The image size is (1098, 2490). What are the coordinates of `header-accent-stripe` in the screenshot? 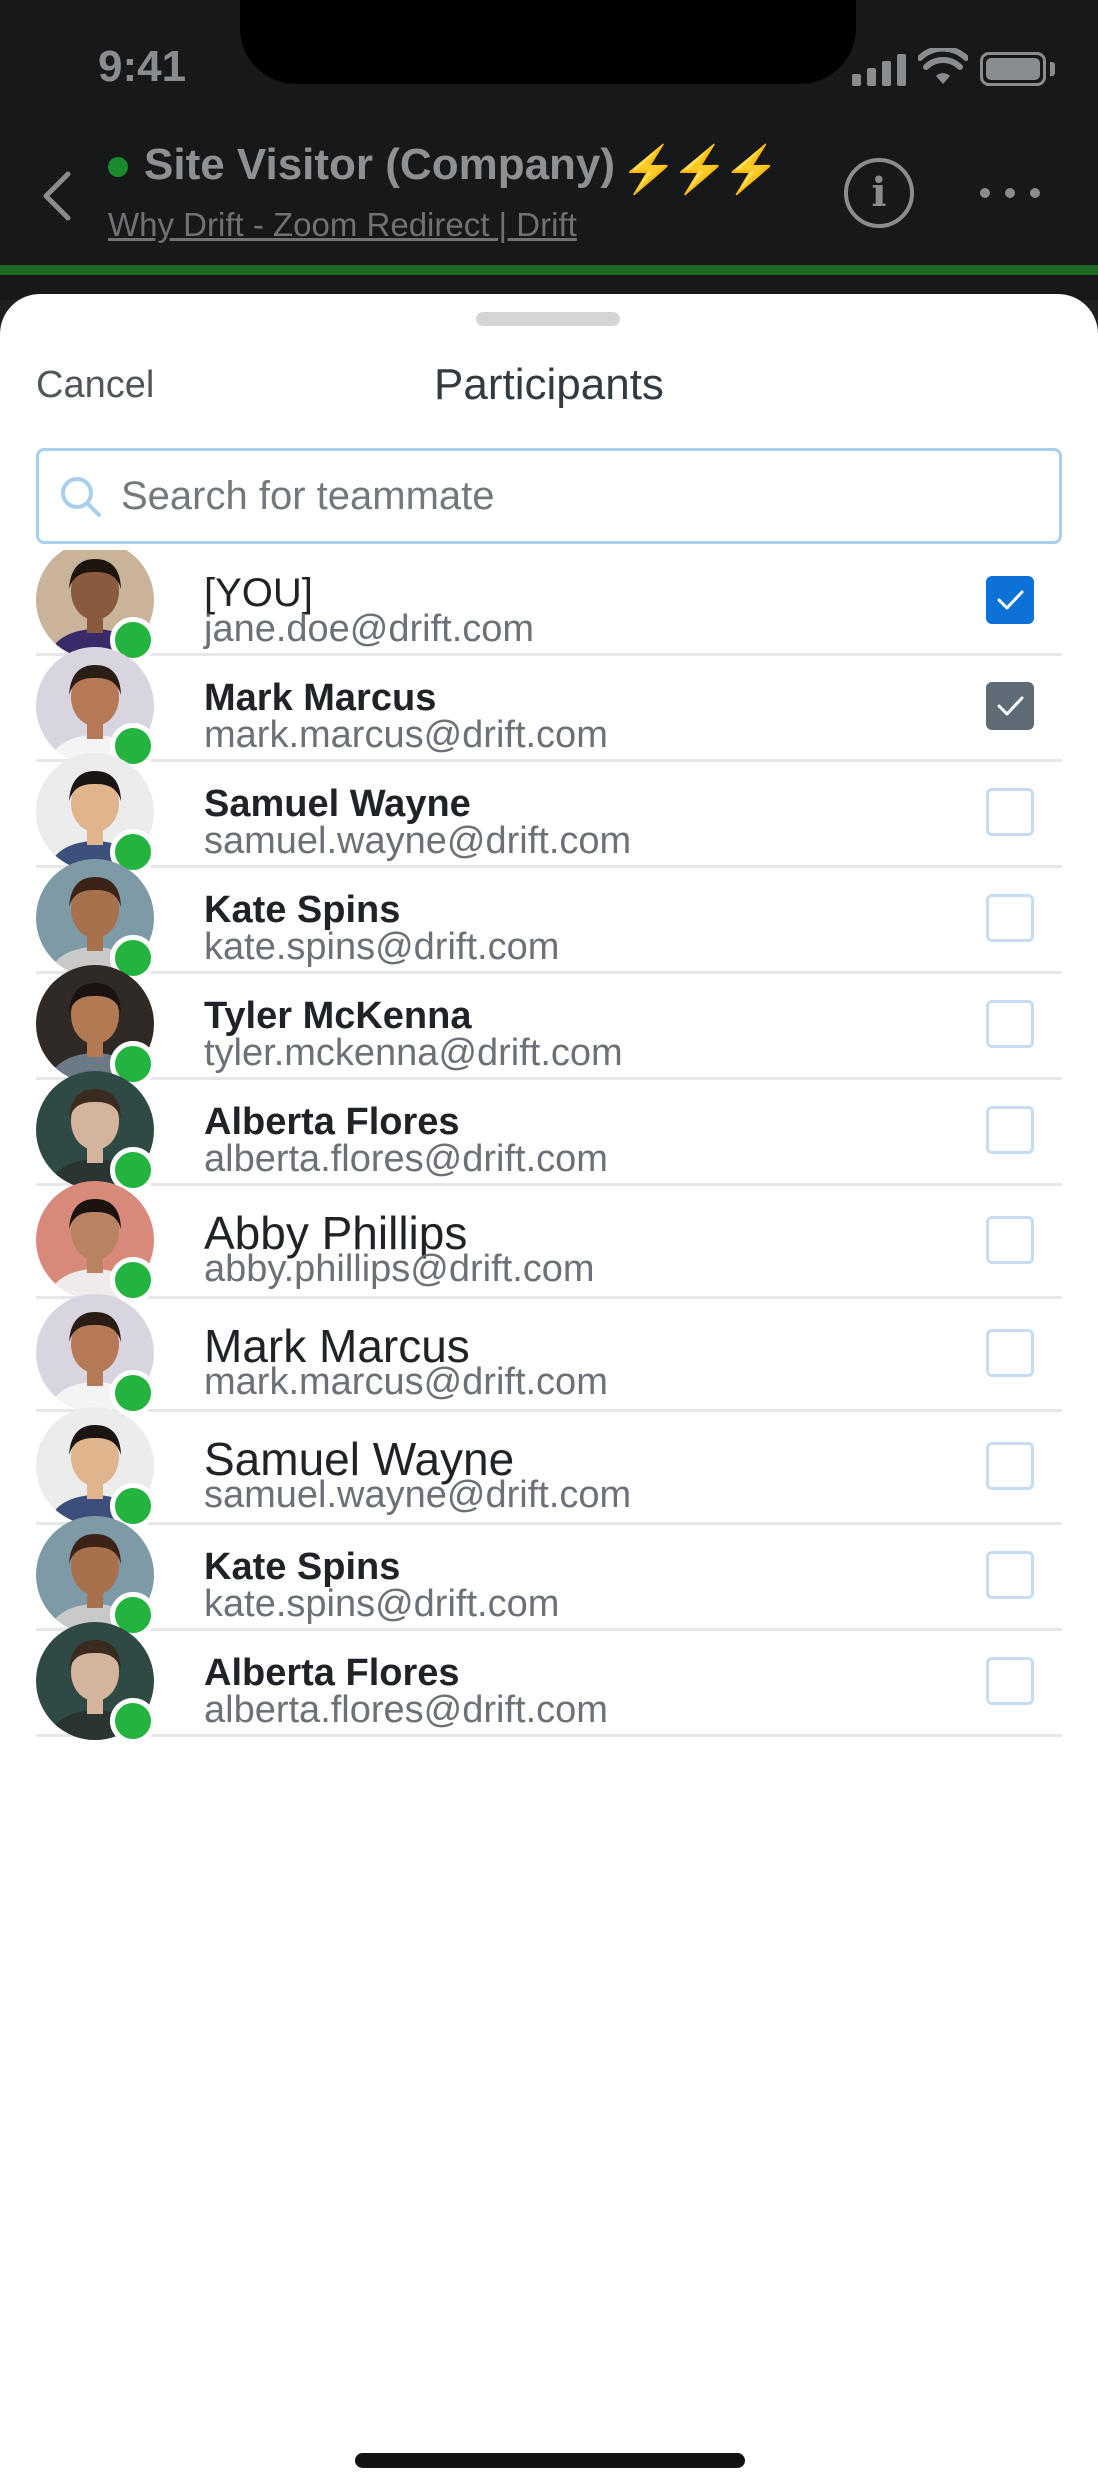 It's located at (549, 270).